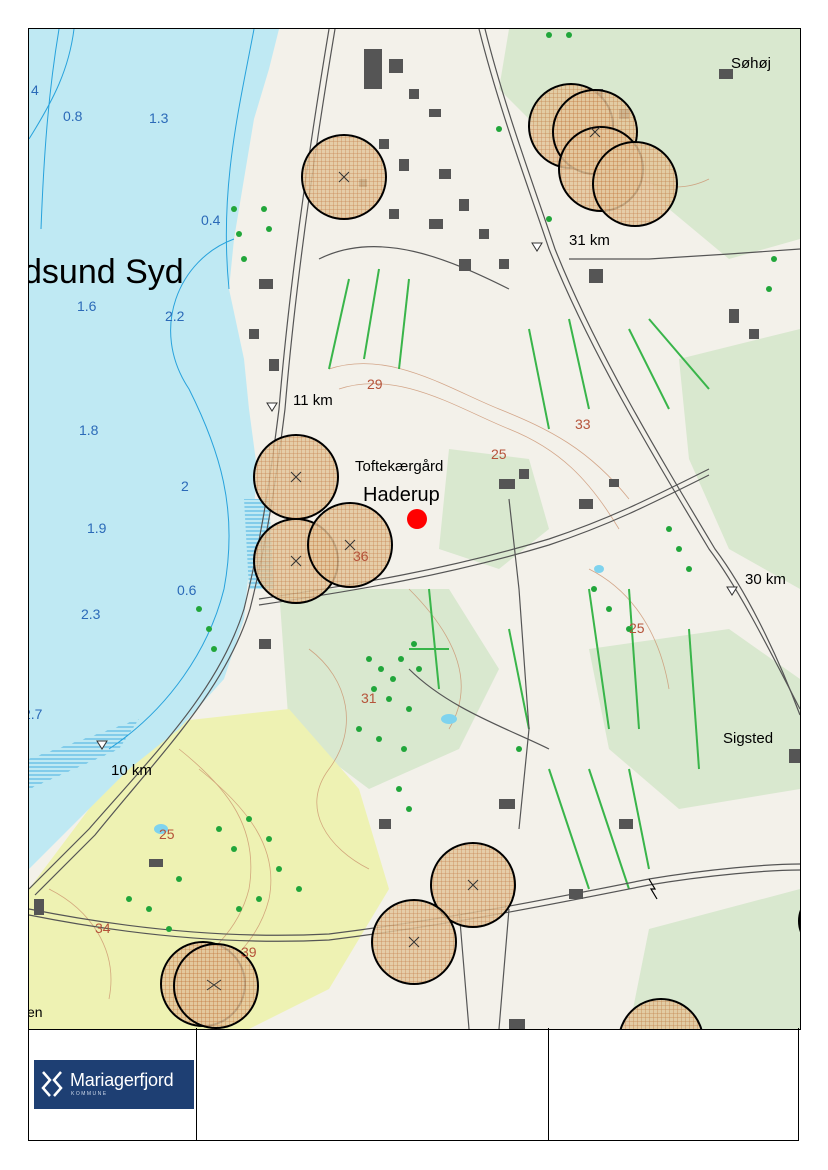 Image resolution: width=828 pixels, height=1170 pixels. Describe the element at coordinates (583, 424) in the screenshot. I see `elevation-label: 33` at that location.